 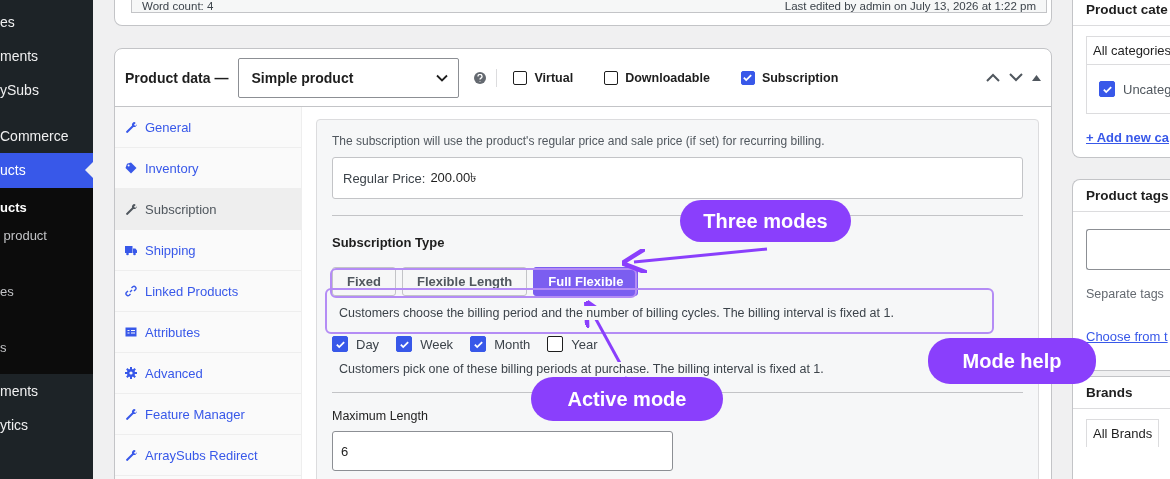 What do you see at coordinates (1121, 196) in the screenshot?
I see `card-title: Product tags` at bounding box center [1121, 196].